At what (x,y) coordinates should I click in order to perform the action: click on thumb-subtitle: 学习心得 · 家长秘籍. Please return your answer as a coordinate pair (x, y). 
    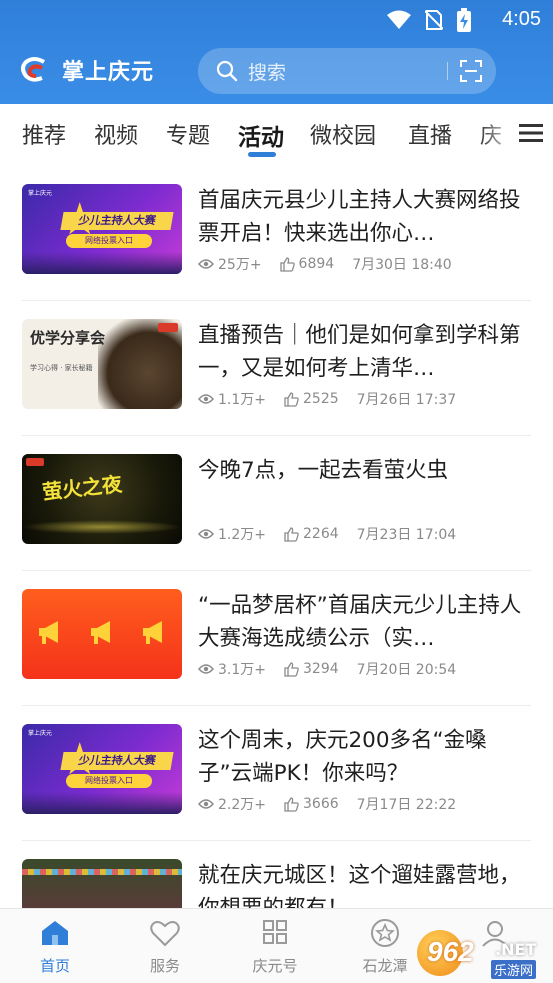
    Looking at the image, I should click on (61, 368).